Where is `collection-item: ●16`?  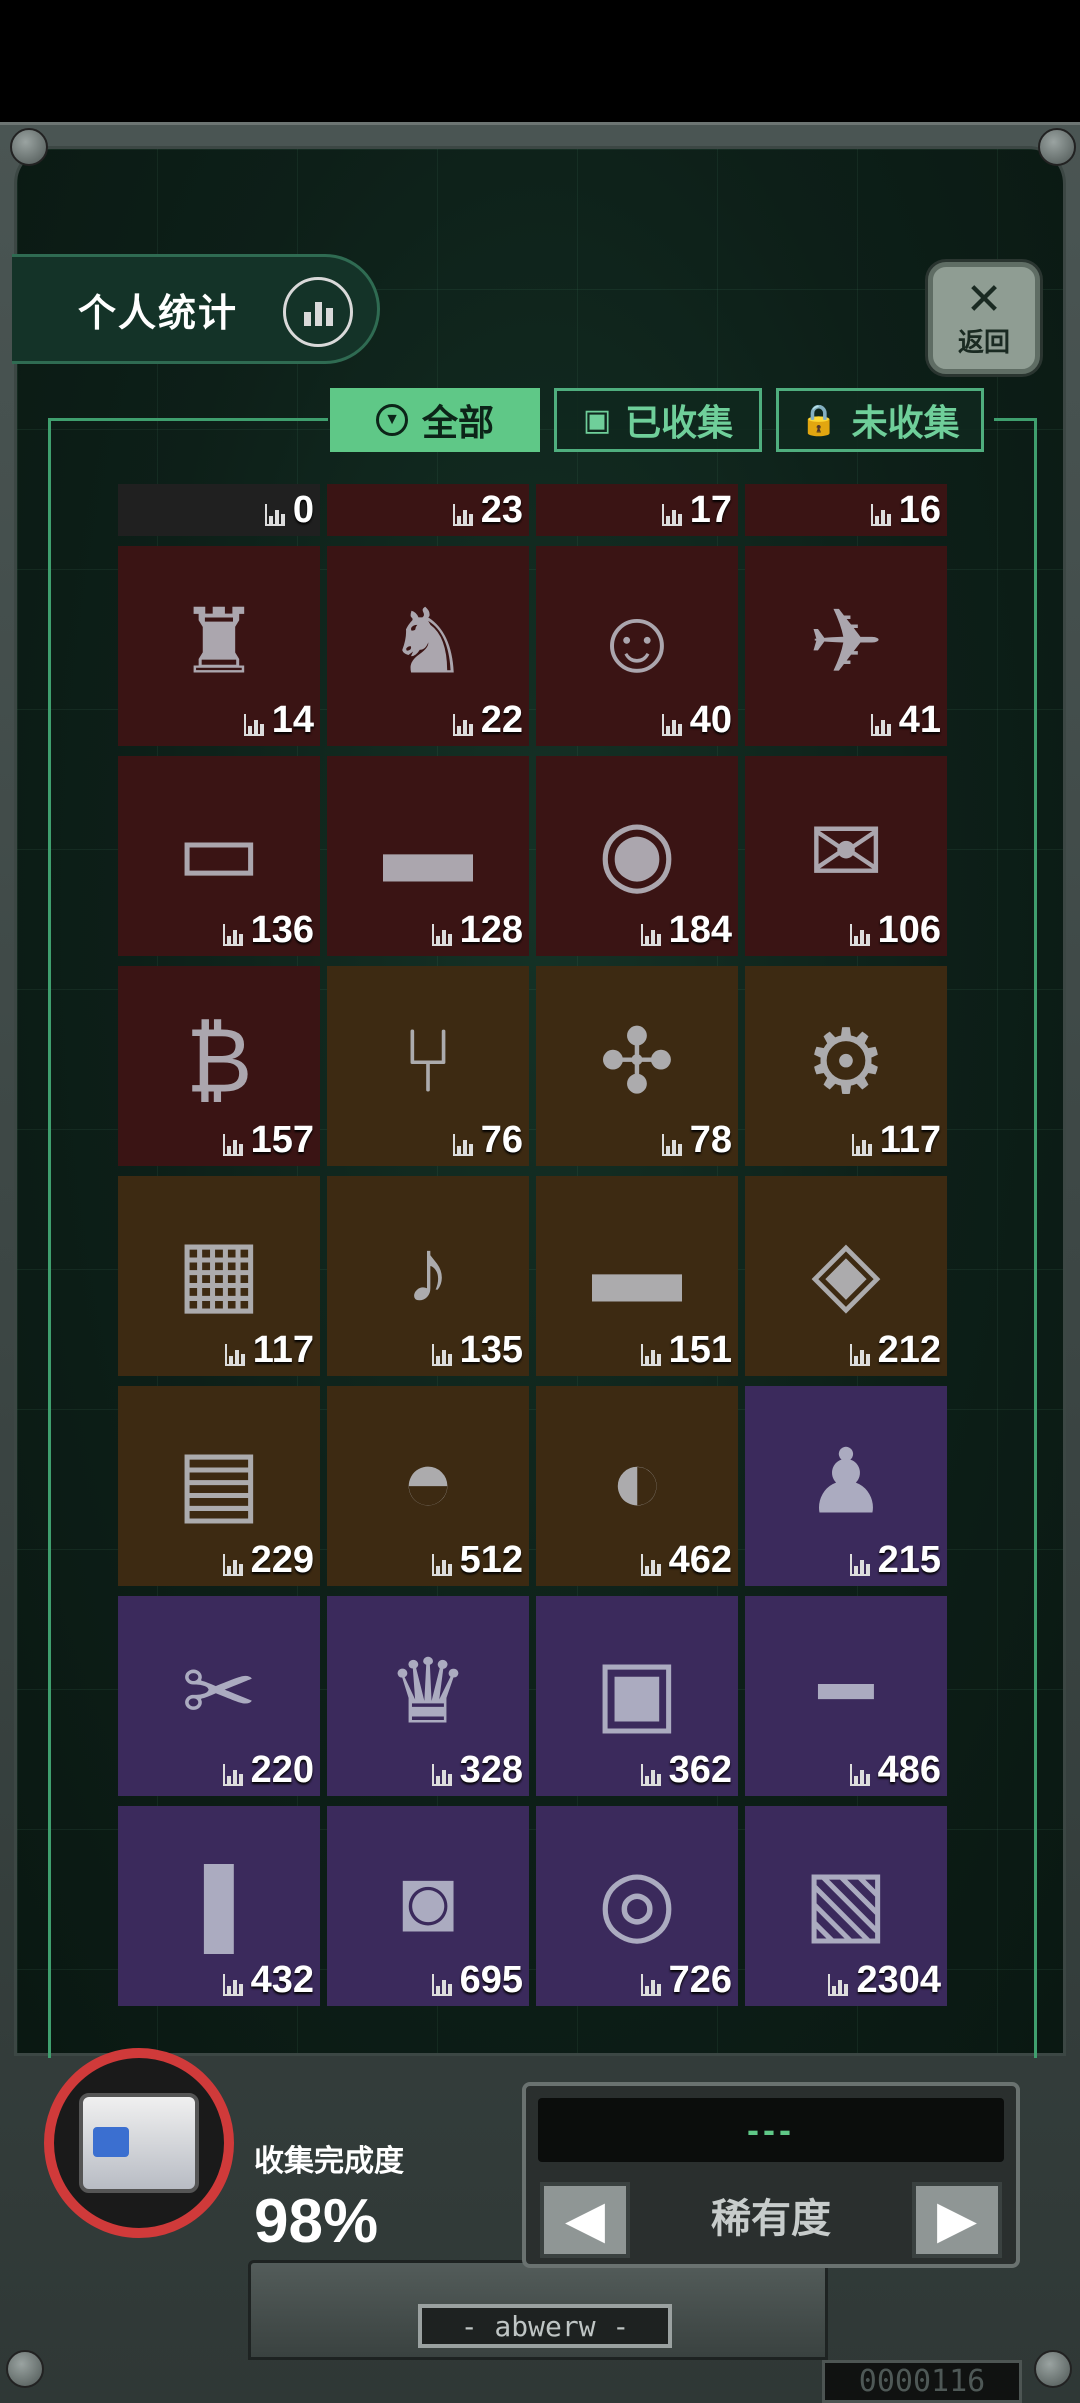
collection-item: ●16 is located at coordinates (846, 510).